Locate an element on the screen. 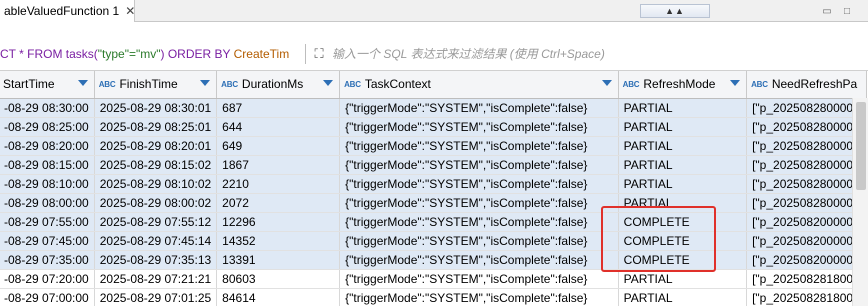 The width and height of the screenshot is (868, 306). cell-finishtime: 2025-08-29 08:25:01 is located at coordinates (156, 127).